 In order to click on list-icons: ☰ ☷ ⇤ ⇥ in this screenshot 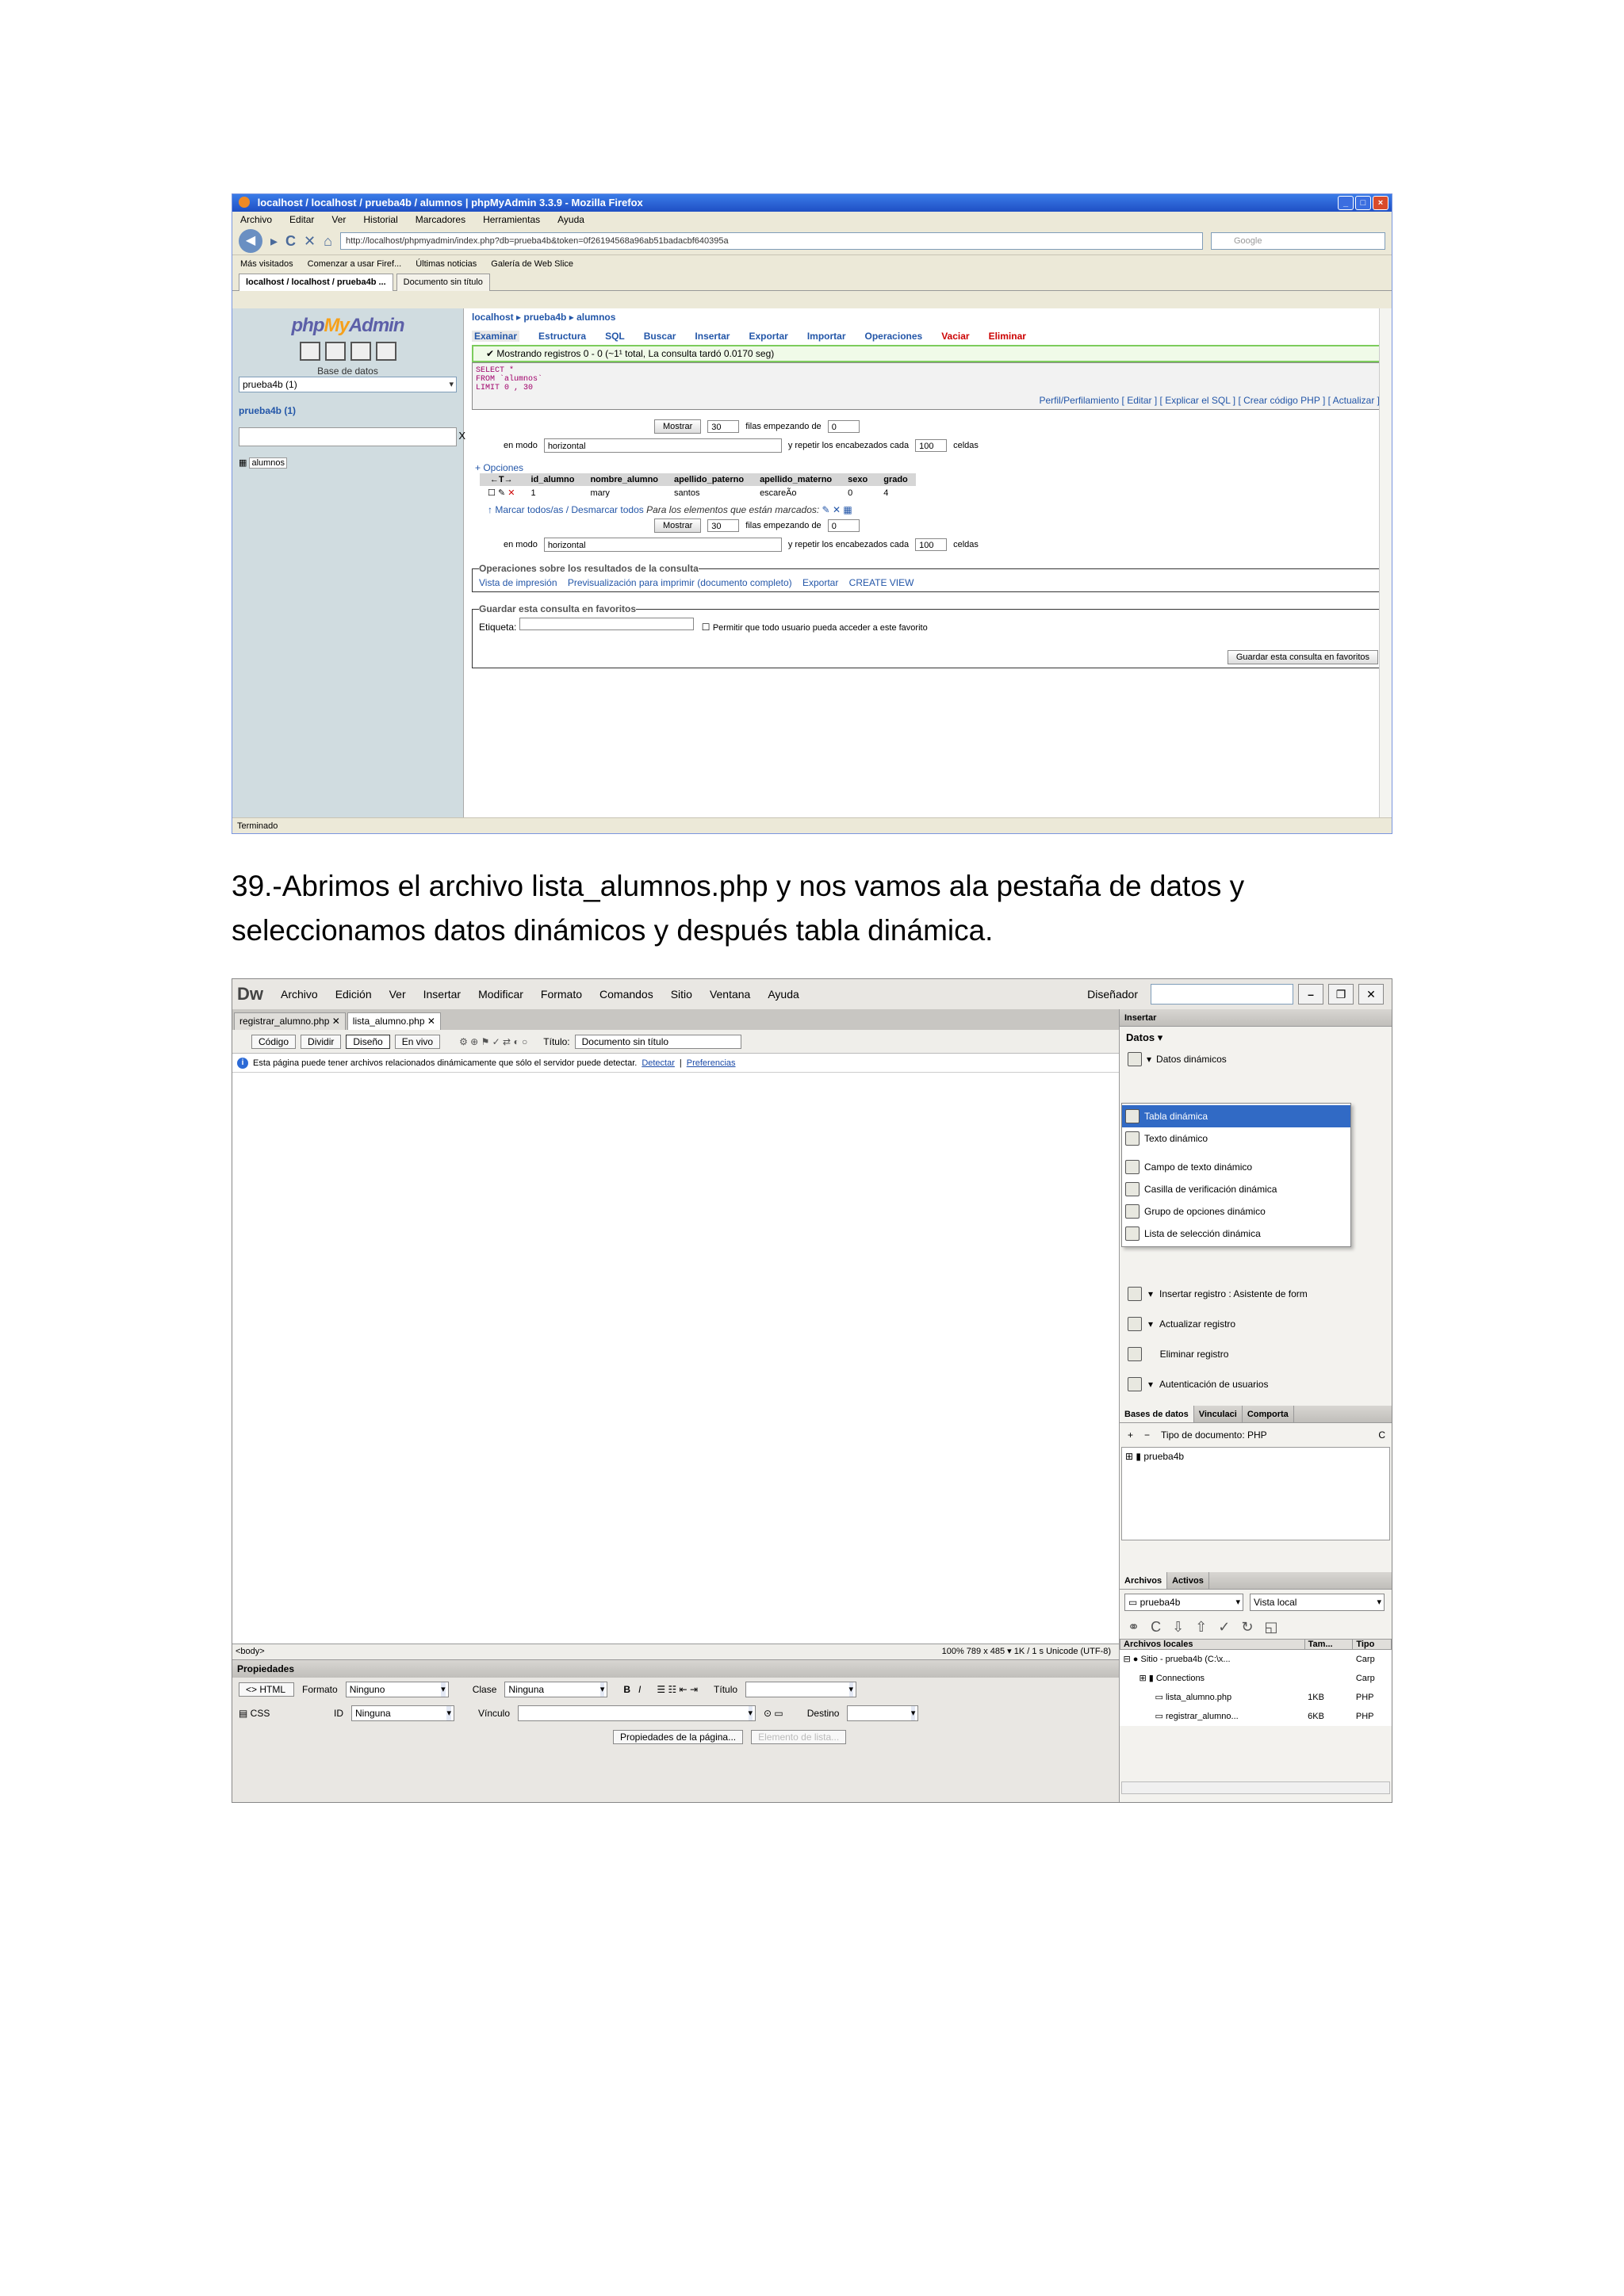, I will do `click(677, 1690)`.